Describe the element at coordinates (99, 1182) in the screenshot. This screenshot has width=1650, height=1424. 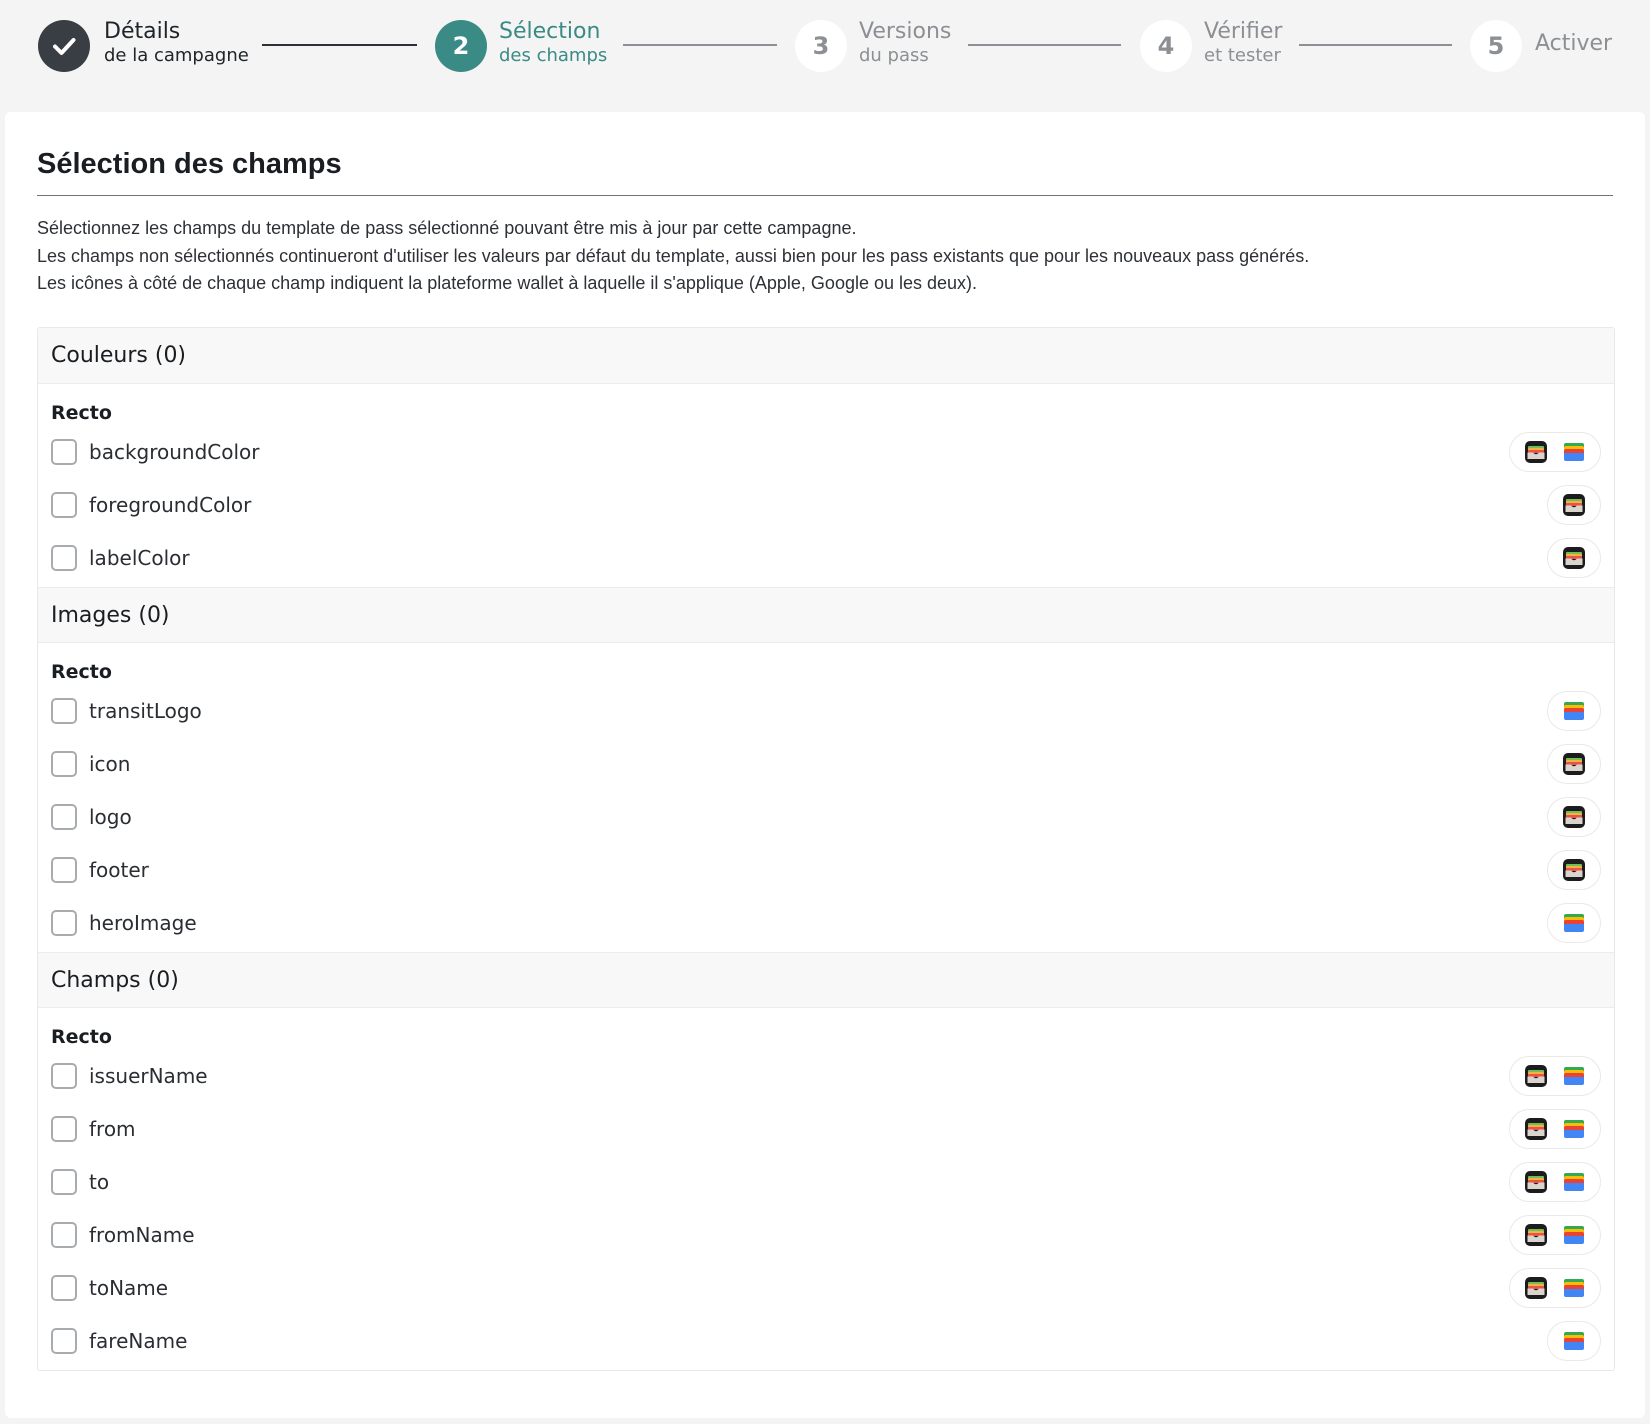
I see `field-label: to` at that location.